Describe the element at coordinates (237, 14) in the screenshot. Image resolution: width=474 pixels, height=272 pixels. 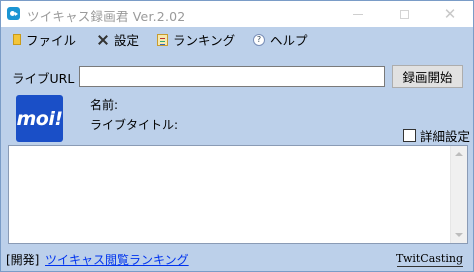
I see `title-bar: ツイキャス録画君 Ver.2.02 ✕` at that location.